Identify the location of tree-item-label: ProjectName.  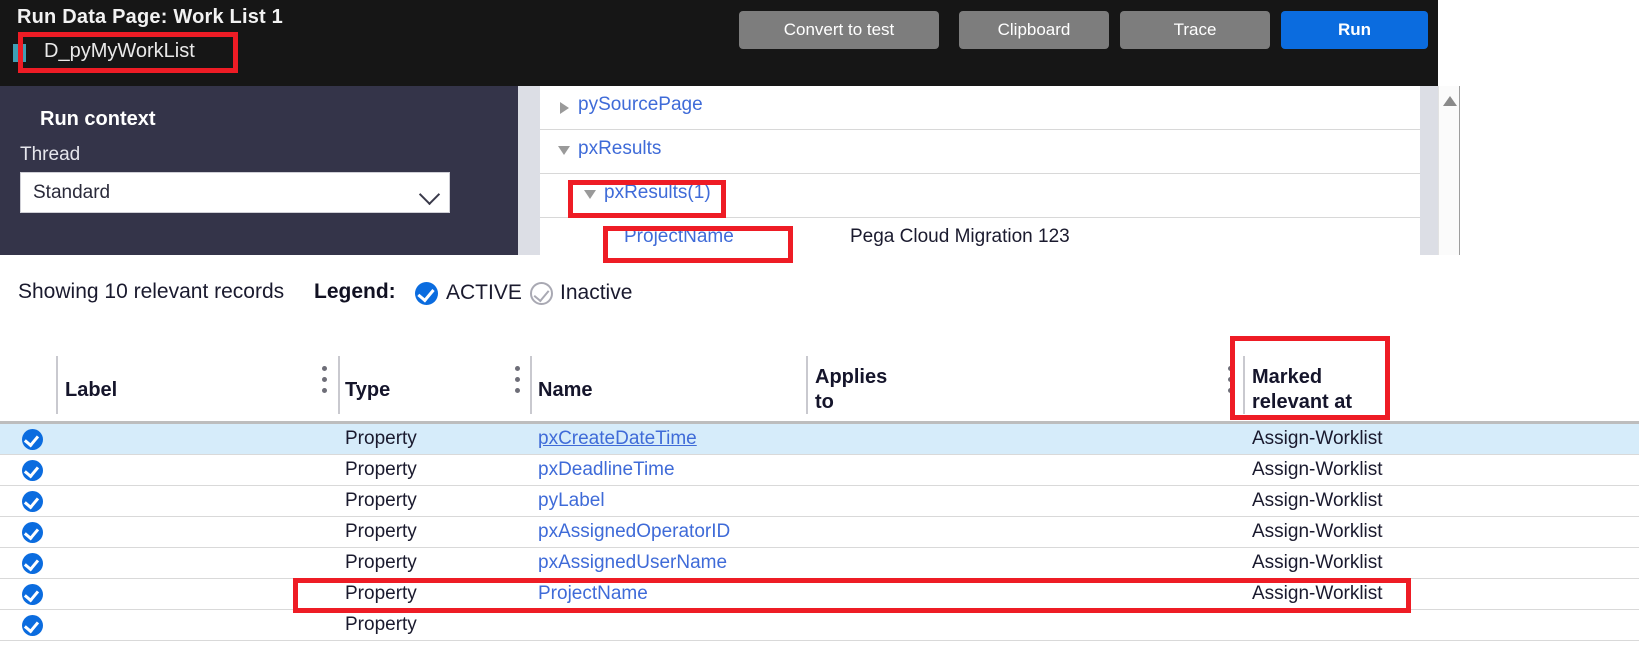
(679, 237).